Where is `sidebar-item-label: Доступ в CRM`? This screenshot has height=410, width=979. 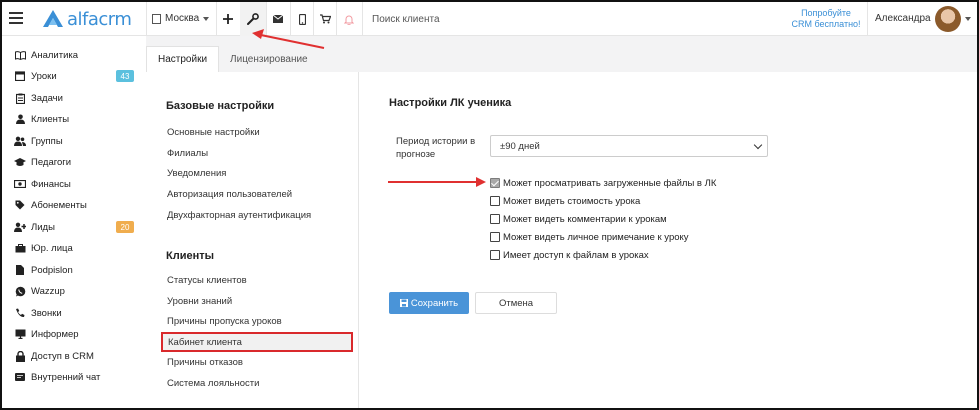 sidebar-item-label: Доступ в CRM is located at coordinates (62, 356).